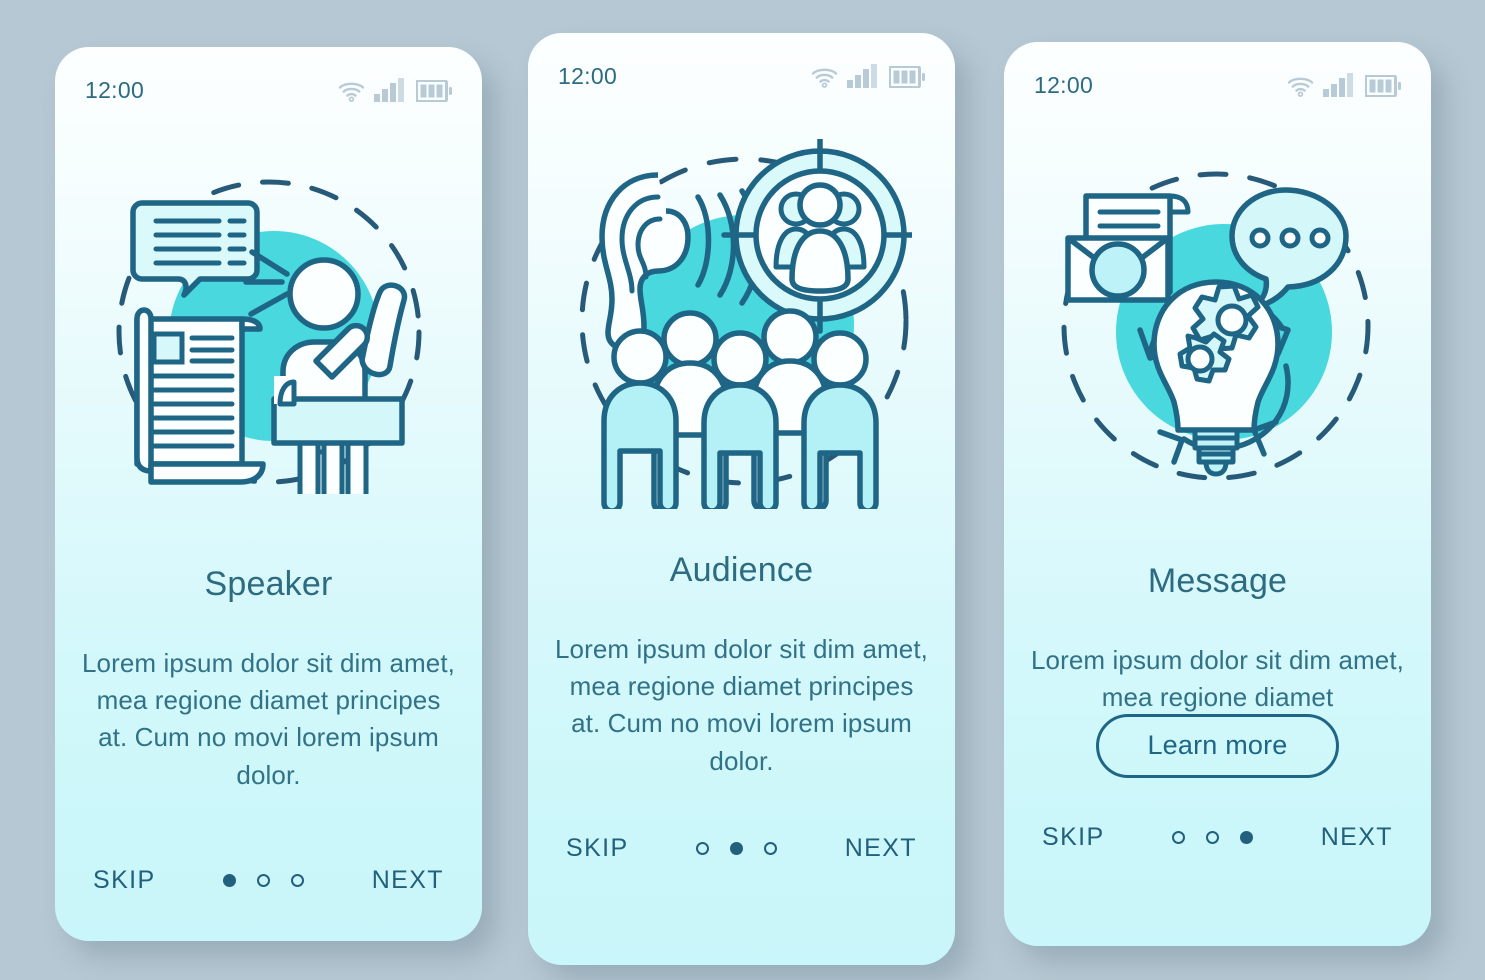 This screenshot has height=980, width=1485. I want to click on audience-illustration, so click(741, 324).